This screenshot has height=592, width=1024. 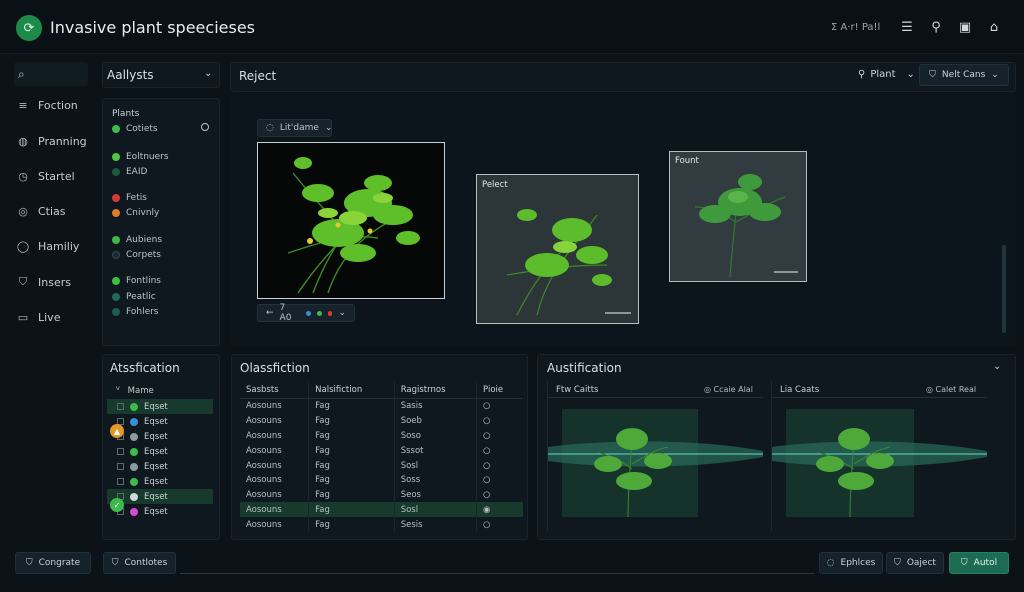 What do you see at coordinates (499, 510) in the screenshot?
I see `radio-icon: ◉` at bounding box center [499, 510].